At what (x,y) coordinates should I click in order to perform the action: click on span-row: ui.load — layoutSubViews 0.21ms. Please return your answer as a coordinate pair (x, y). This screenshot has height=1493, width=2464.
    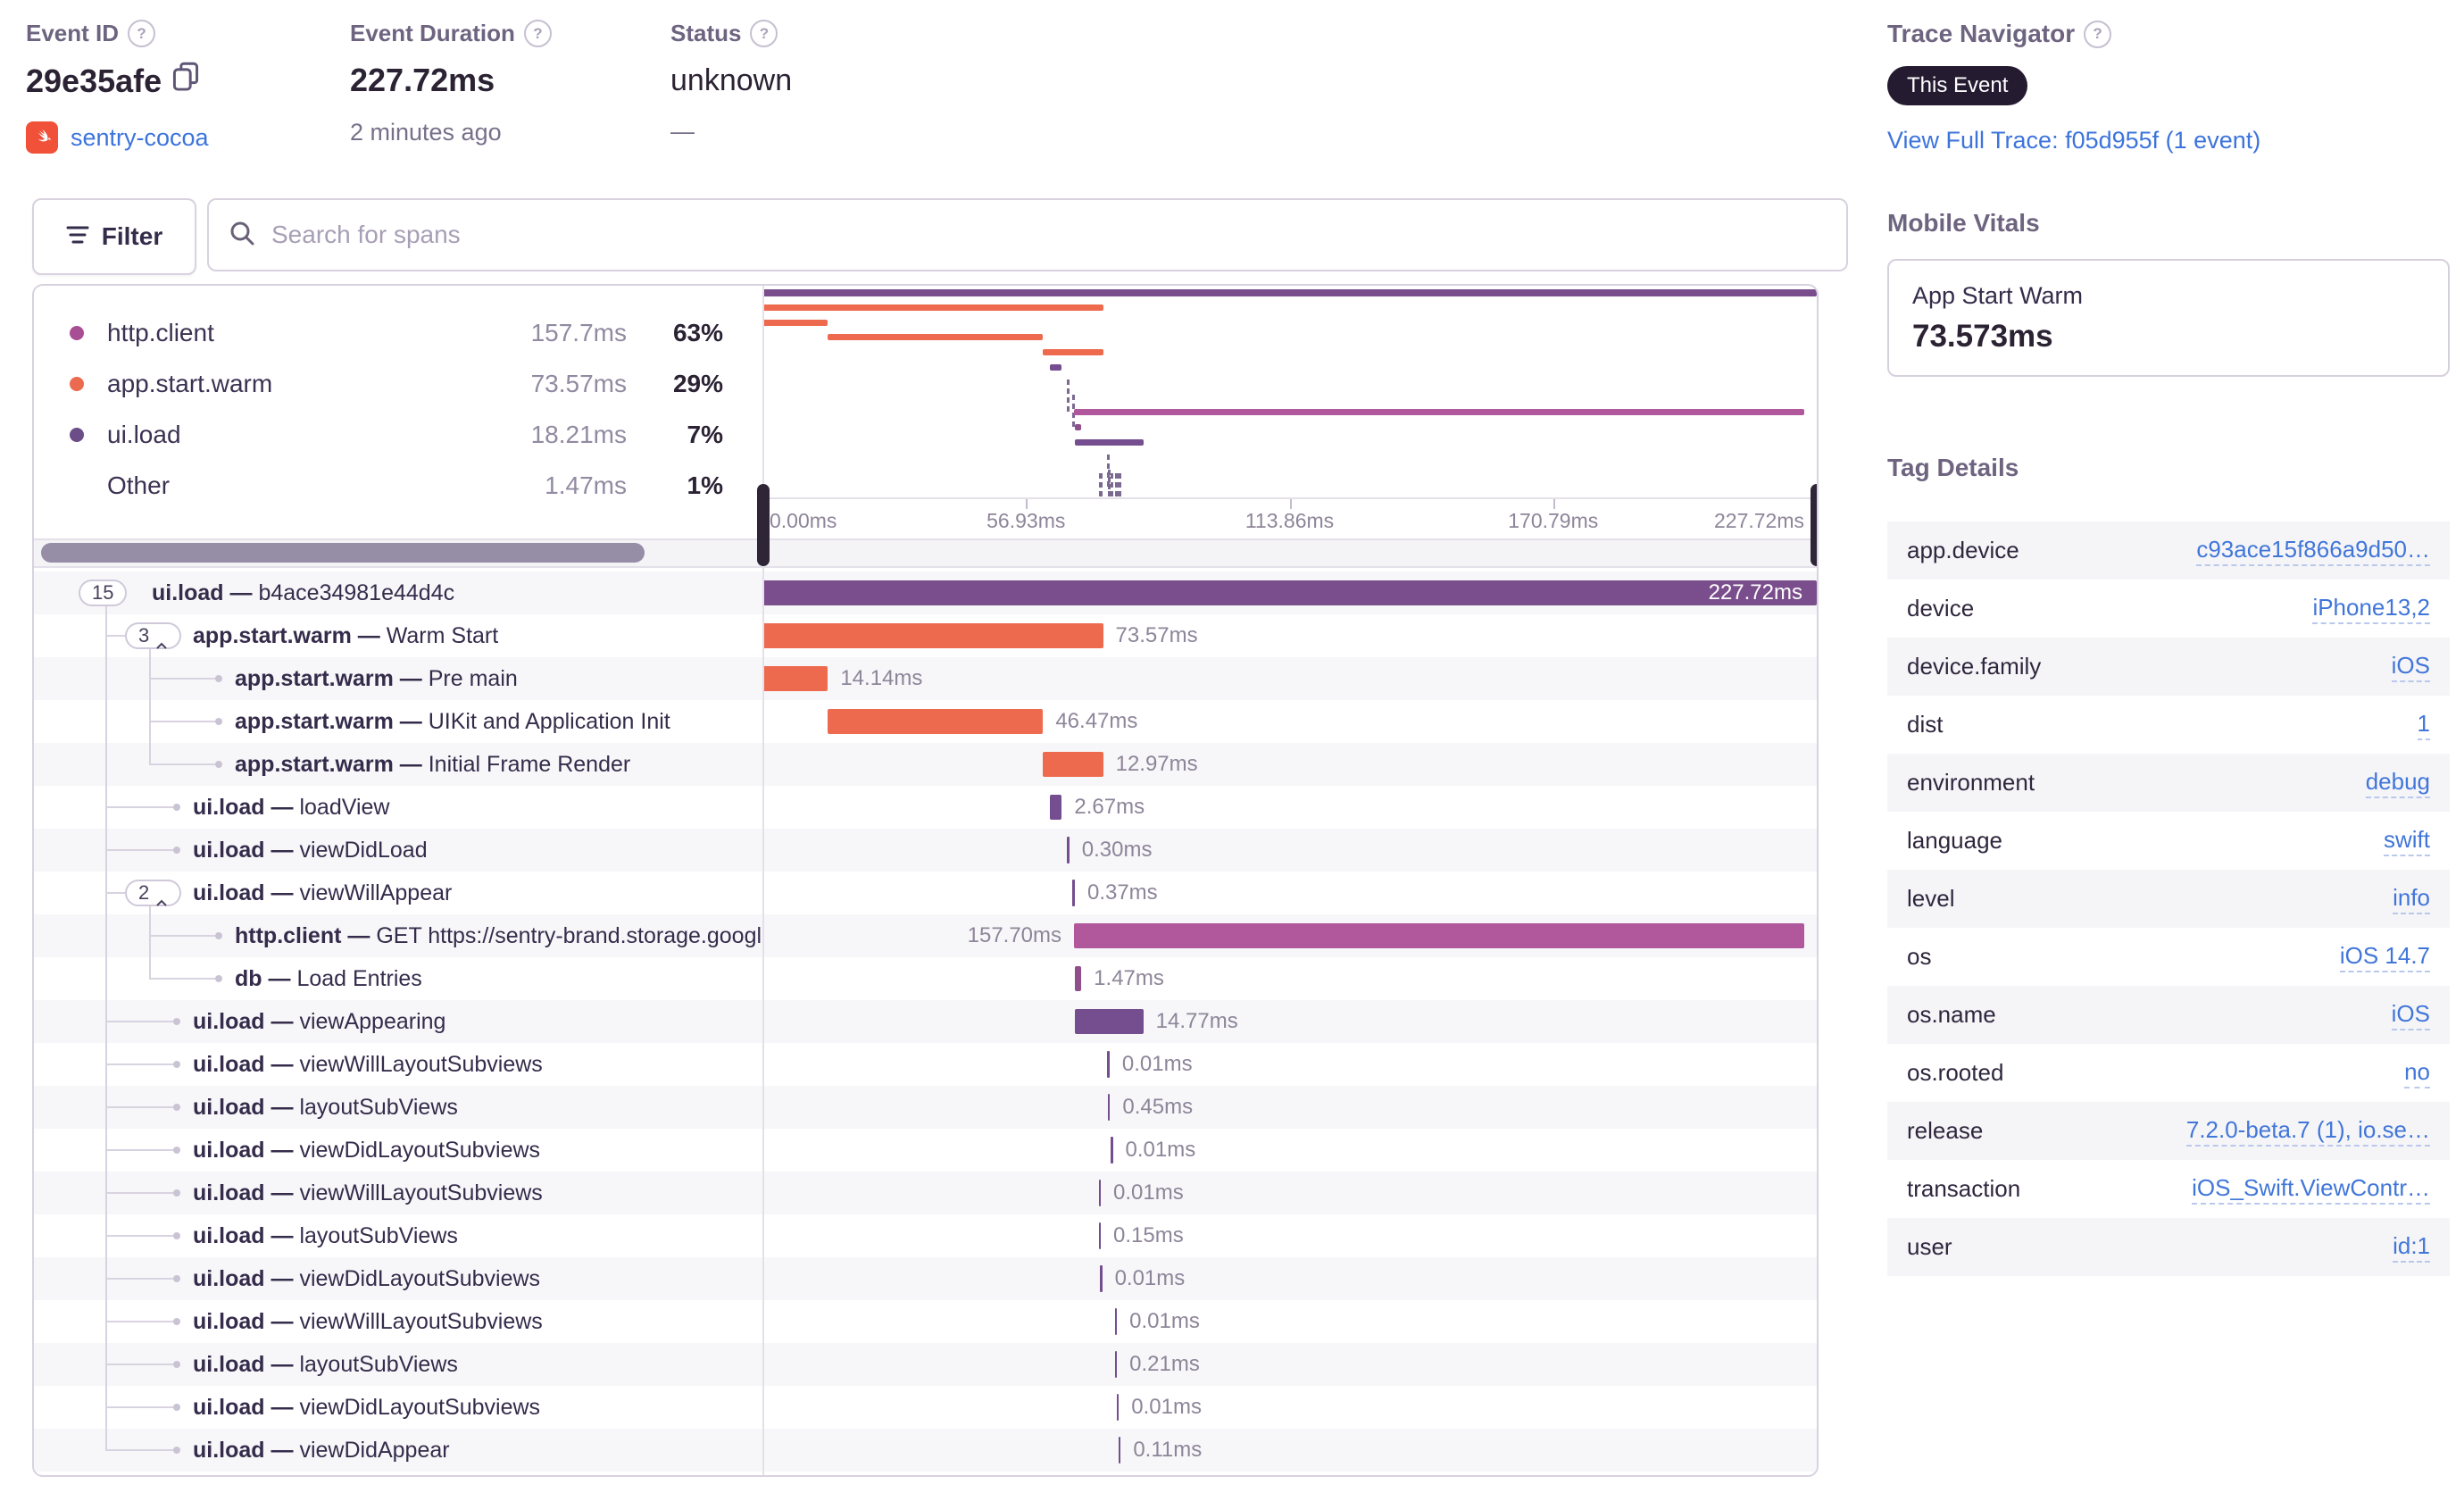
    Looking at the image, I should click on (925, 1364).